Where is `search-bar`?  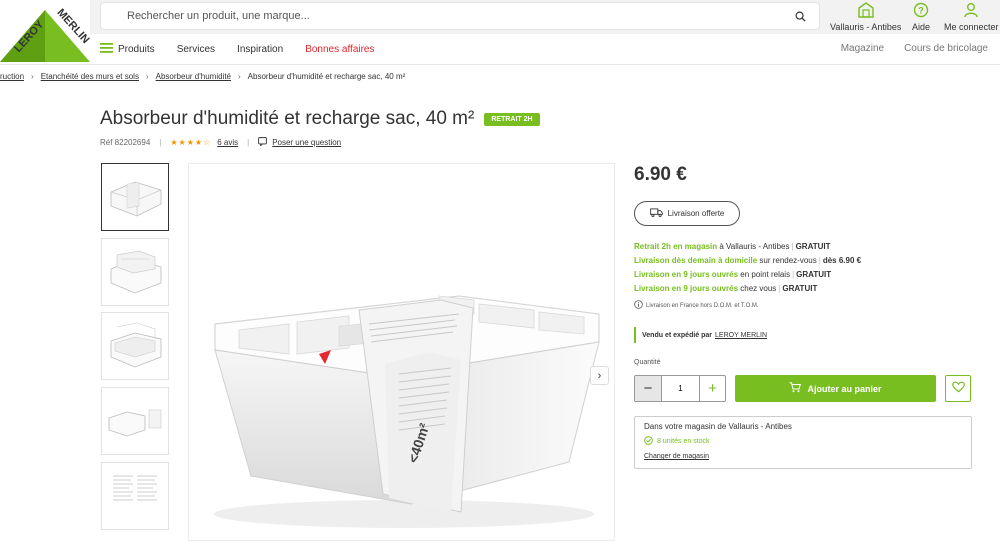 search-bar is located at coordinates (460, 16).